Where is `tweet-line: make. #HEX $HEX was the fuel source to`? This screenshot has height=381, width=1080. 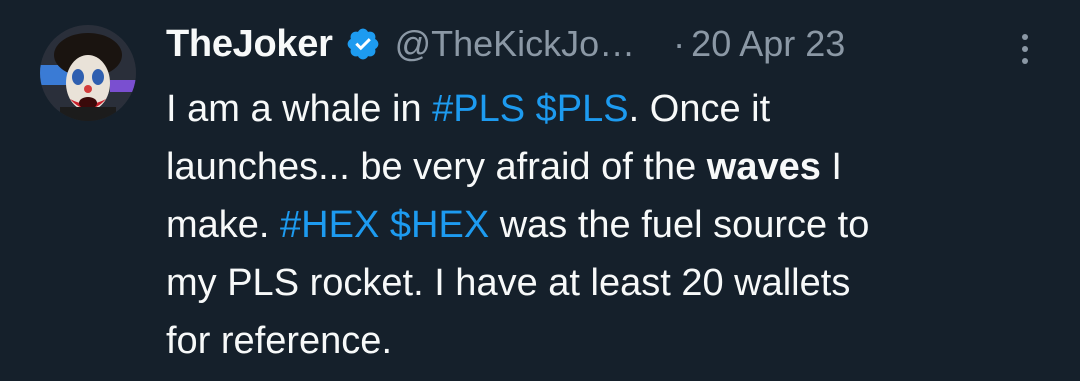
tweet-line: make. #HEX $HEX was the fuel source to is located at coordinates (517, 225).